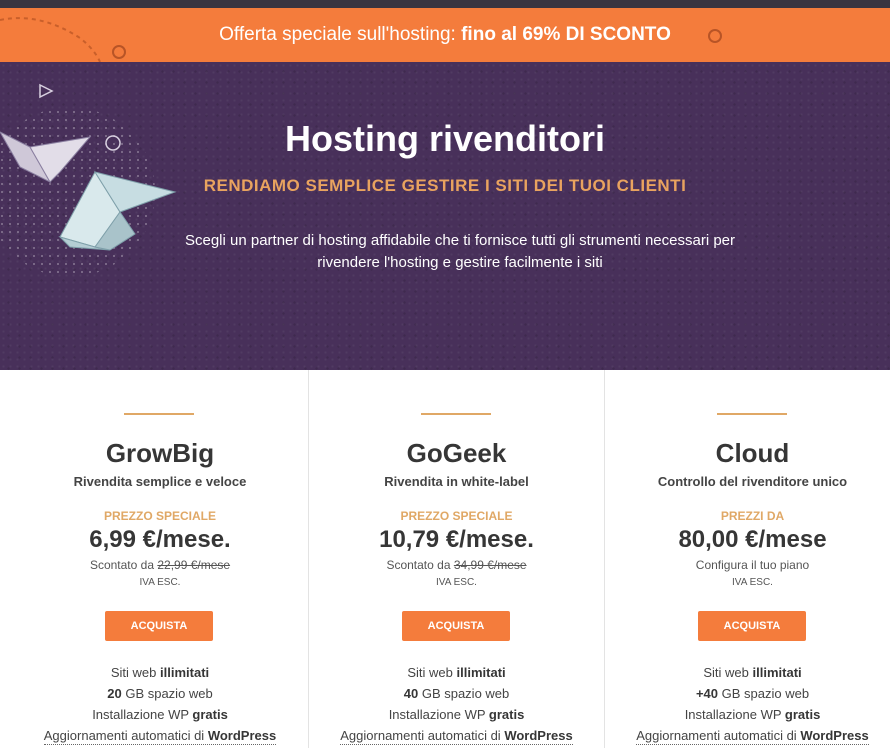  I want to click on plan-name: GoGeek, so click(456, 453).